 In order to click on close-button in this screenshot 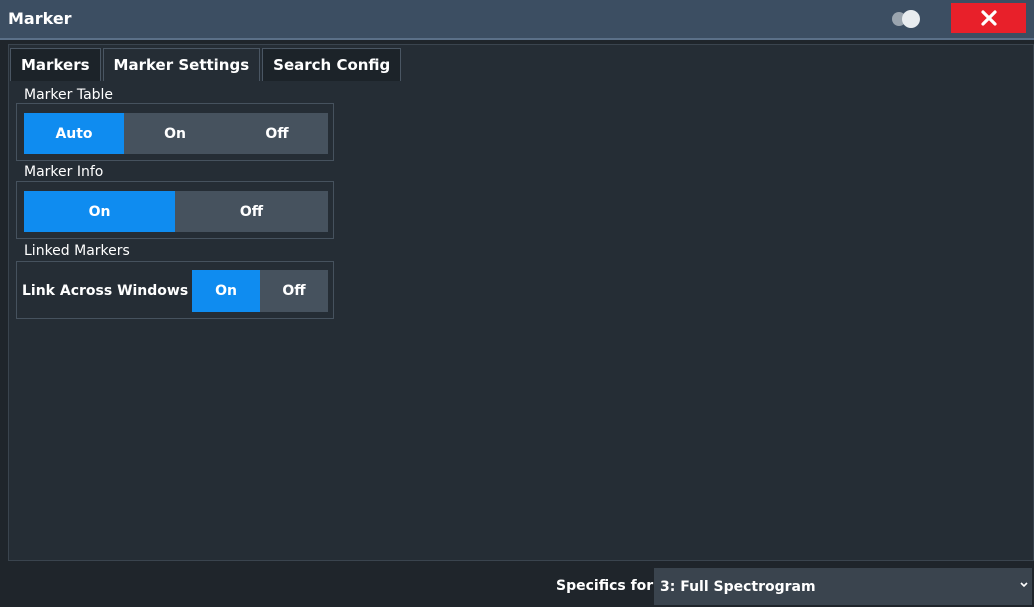, I will do `click(988, 18)`.